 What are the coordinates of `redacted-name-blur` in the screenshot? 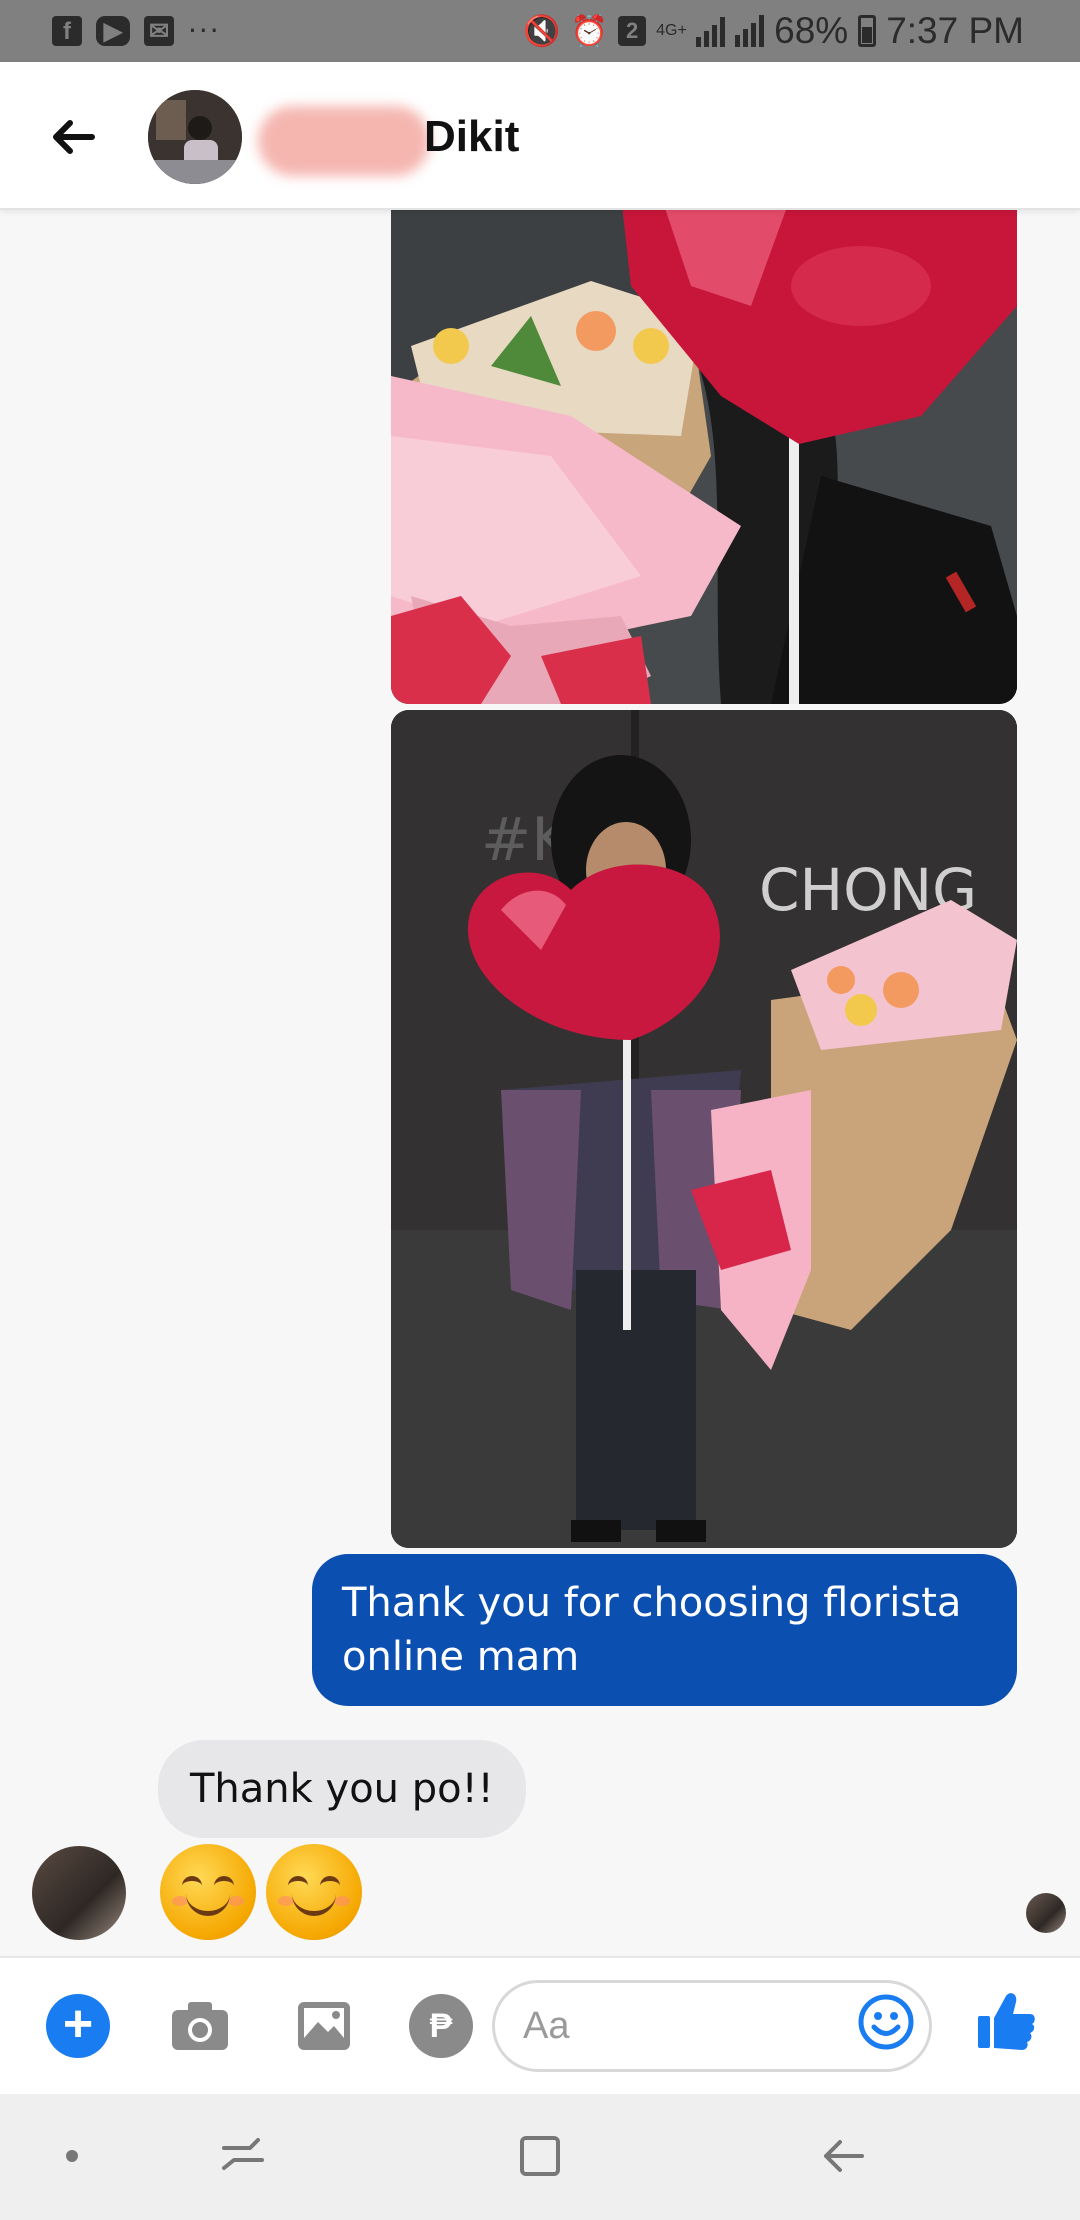 It's located at (344, 141).